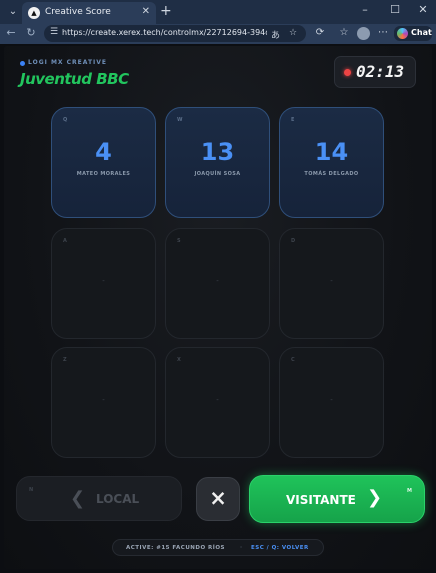 The height and width of the screenshot is (573, 436). I want to click on maximize-icon: ☐, so click(395, 9).